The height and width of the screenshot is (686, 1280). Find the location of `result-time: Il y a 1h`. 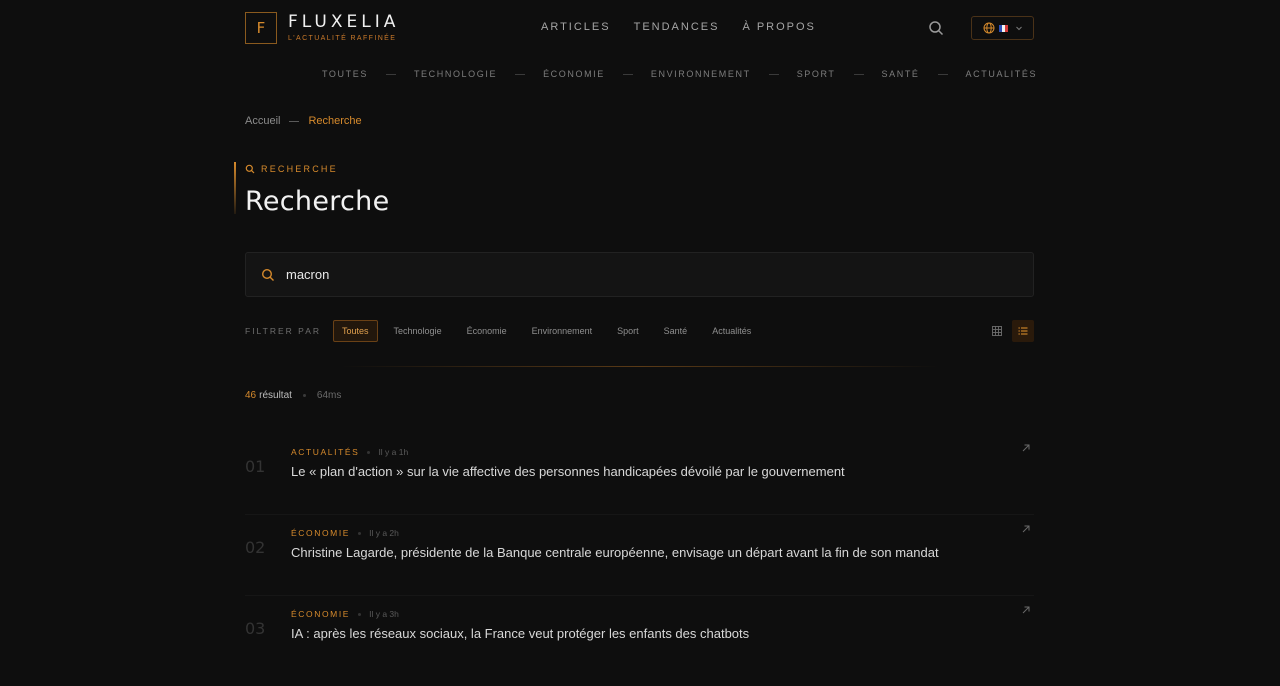

result-time: Il y a 1h is located at coordinates (393, 452).